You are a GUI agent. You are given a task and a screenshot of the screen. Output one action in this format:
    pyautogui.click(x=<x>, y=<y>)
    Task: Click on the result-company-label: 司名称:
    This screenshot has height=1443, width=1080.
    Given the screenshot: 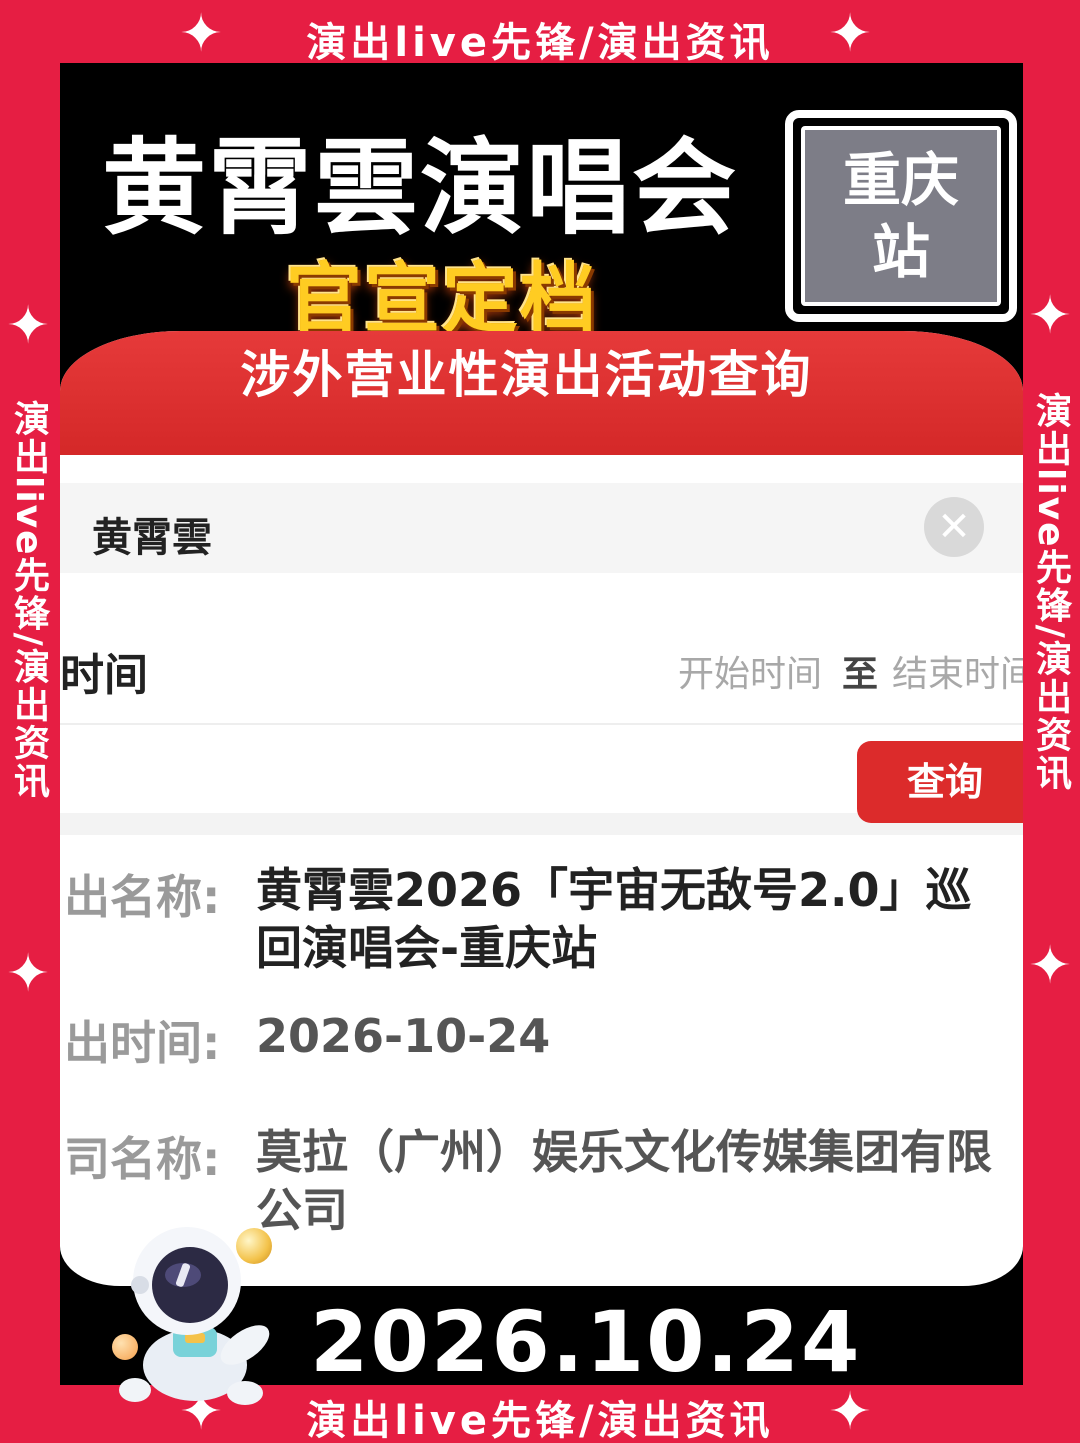 What is the action you would take?
    pyautogui.click(x=142, y=1159)
    